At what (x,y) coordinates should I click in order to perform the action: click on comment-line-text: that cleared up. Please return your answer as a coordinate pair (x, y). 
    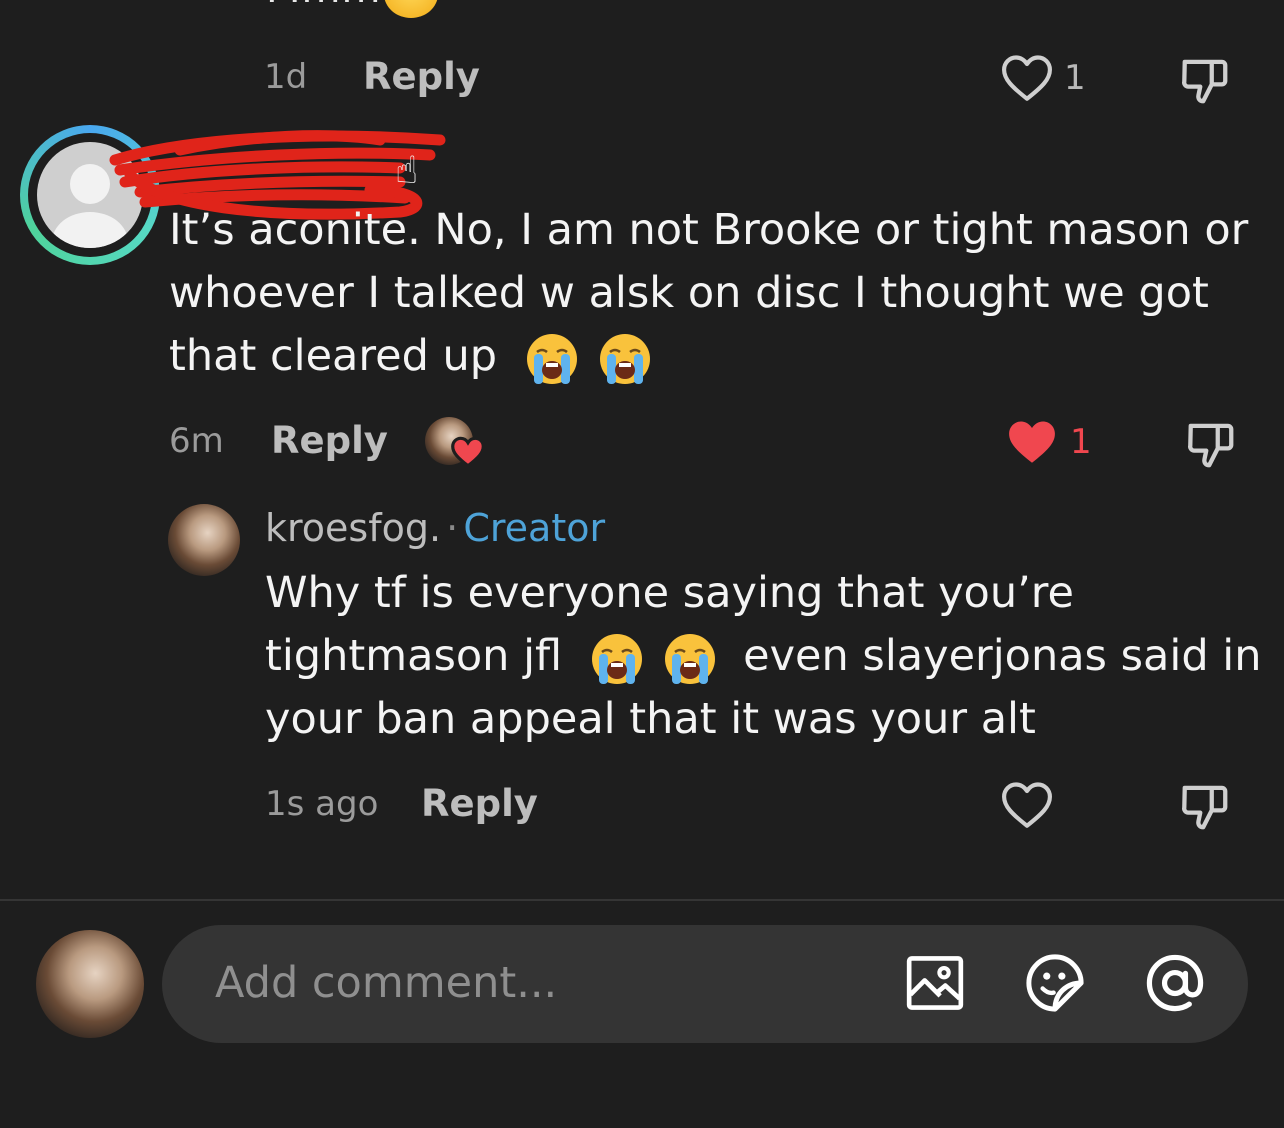
    Looking at the image, I should click on (333, 356).